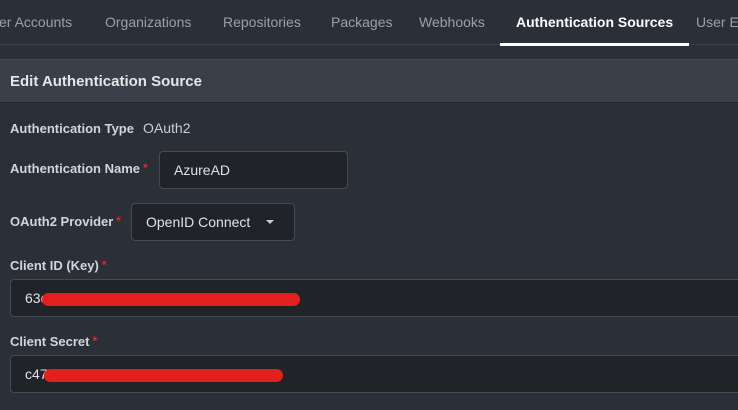 Image resolution: width=738 pixels, height=410 pixels. Describe the element at coordinates (148, 22) in the screenshot. I see `tab-organizations: Organizations` at that location.